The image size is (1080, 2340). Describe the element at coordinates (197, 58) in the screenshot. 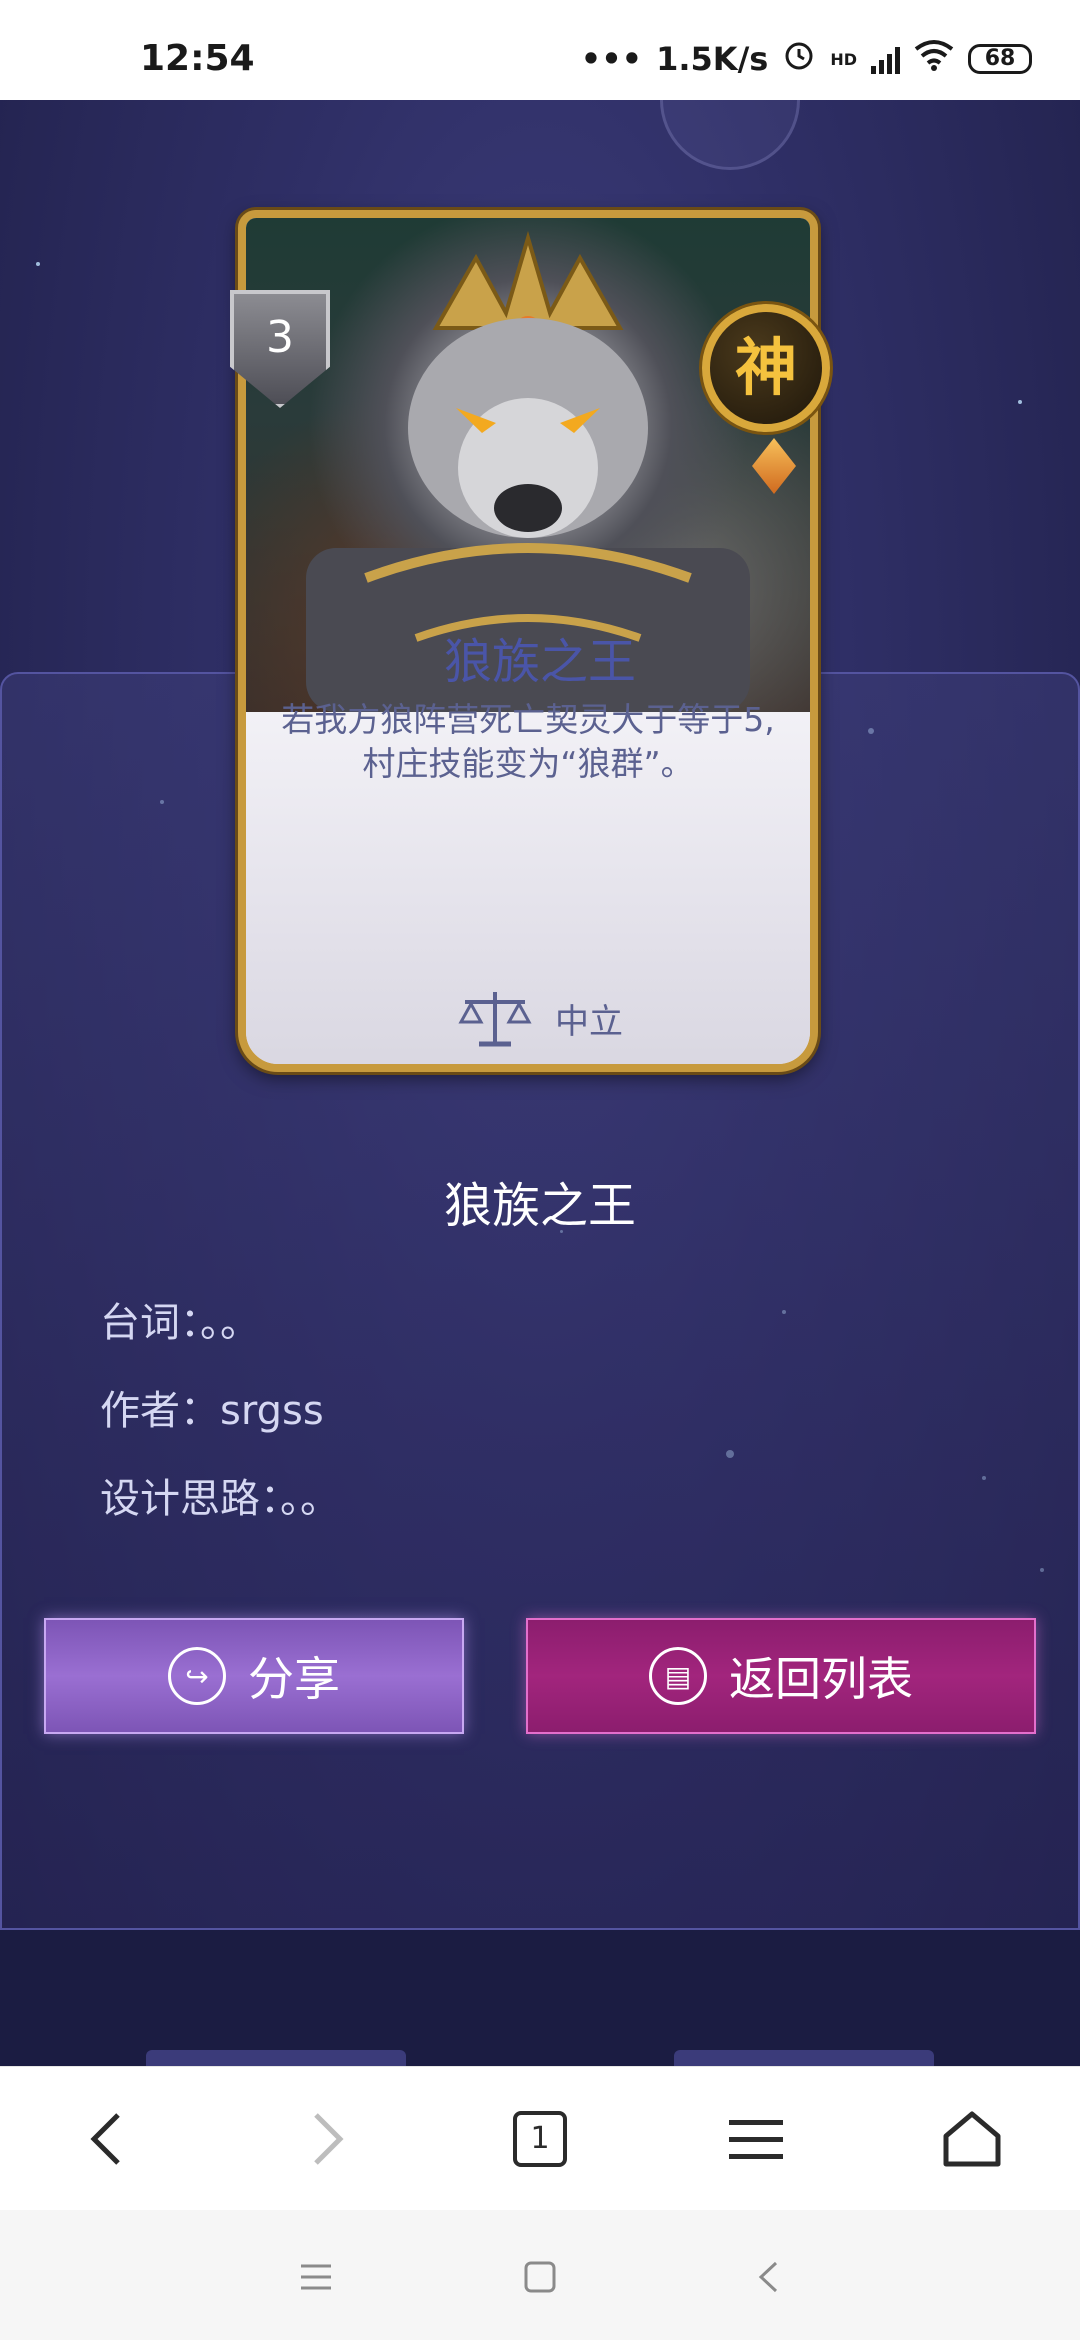

I see `status-time: 12:54` at that location.